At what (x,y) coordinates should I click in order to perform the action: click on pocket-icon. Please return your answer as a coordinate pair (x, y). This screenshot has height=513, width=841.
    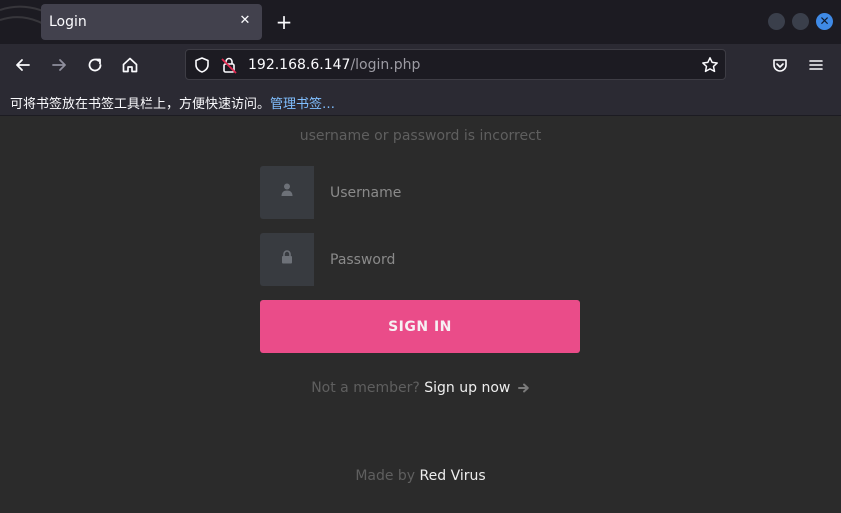
    Looking at the image, I should click on (780, 65).